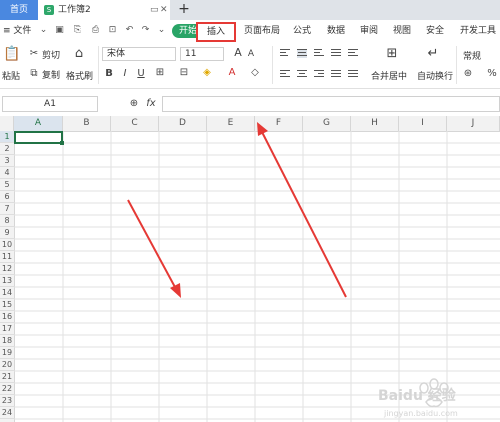 The image size is (500, 422). Describe the element at coordinates (7, 245) in the screenshot. I see `row-header: 10` at that location.